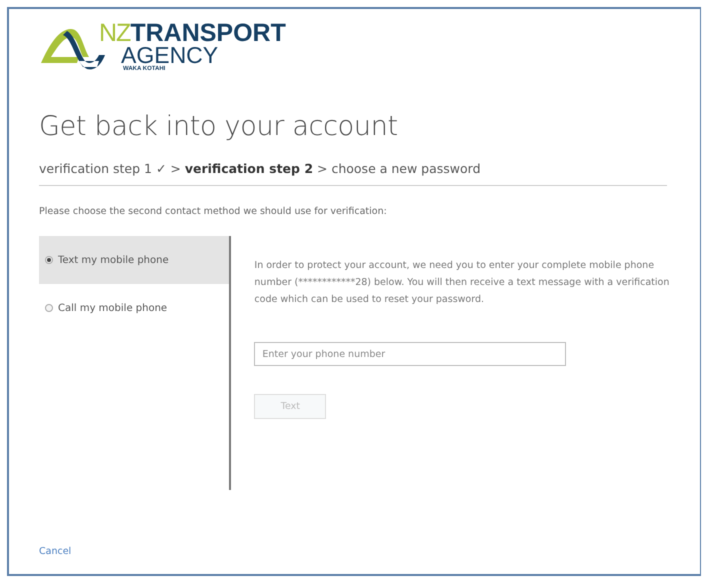  I want to click on logo-text: TRANSPORT, so click(208, 33).